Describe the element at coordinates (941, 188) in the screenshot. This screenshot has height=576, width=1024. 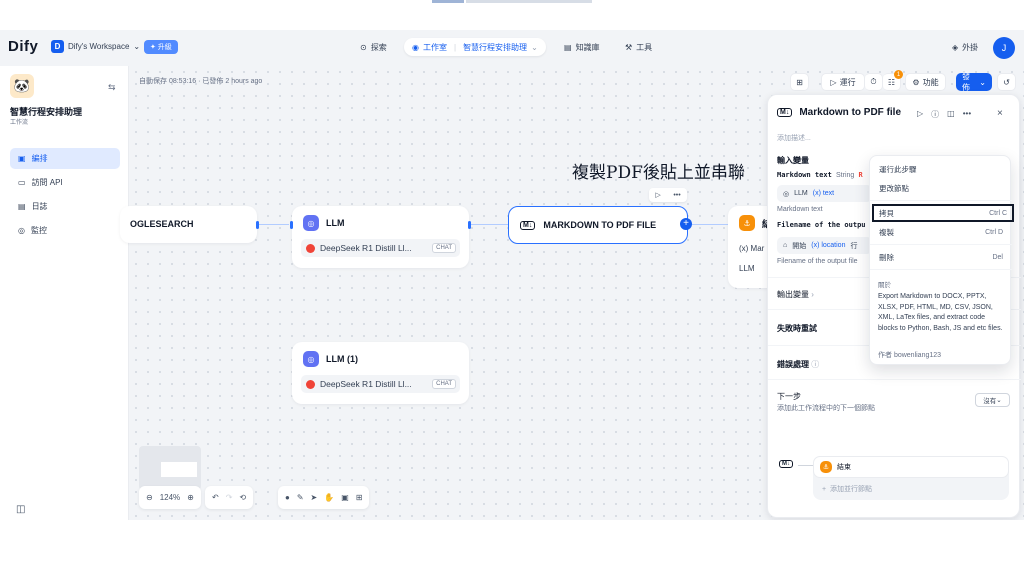
I see `menu-change-node: 更改節點` at that location.